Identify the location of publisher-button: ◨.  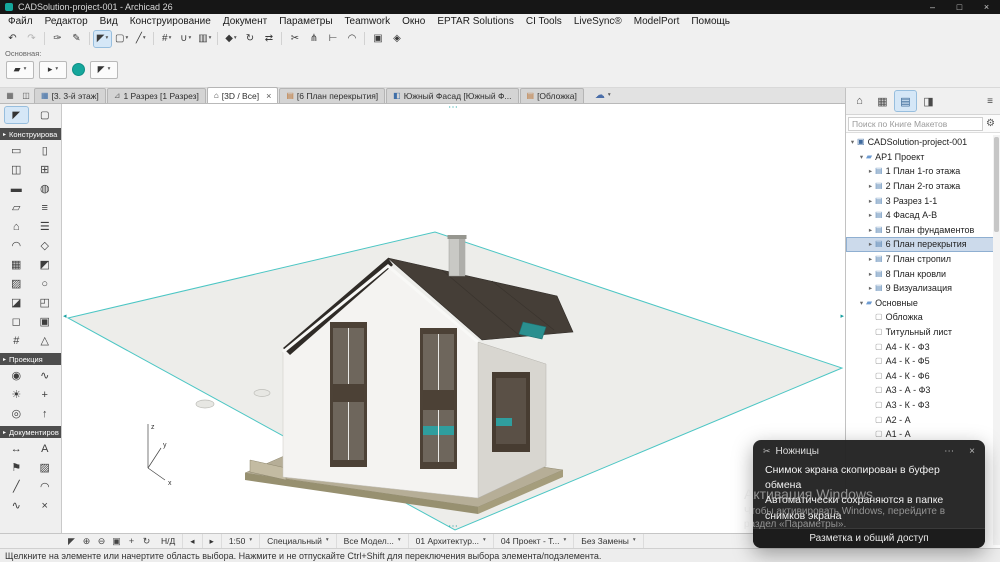
(928, 101).